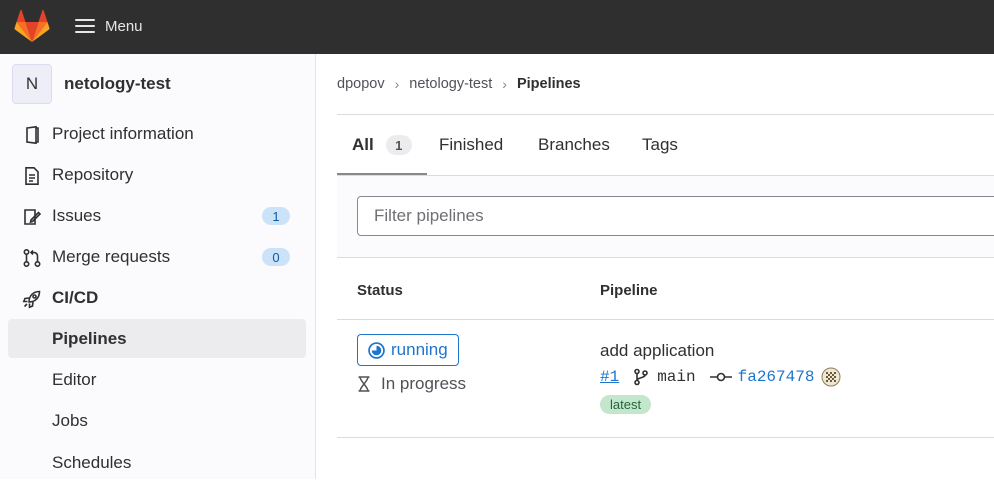 This screenshot has width=994, height=482. Describe the element at coordinates (376, 350) in the screenshot. I see `status-running-icon` at that location.